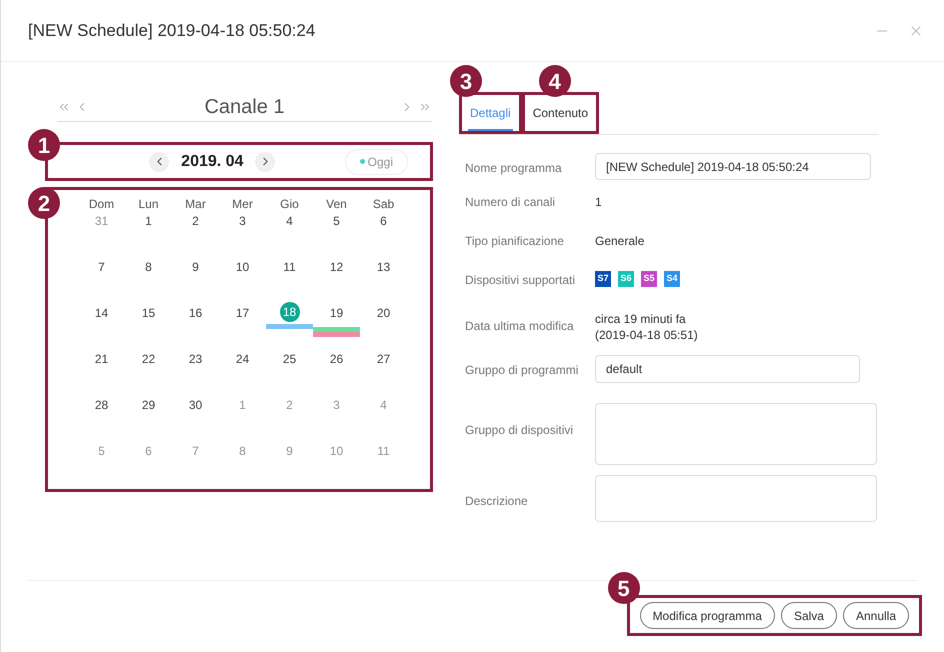 Image resolution: width=944 pixels, height=652 pixels. What do you see at coordinates (244, 107) in the screenshot?
I see `channel-title: Canale 1` at bounding box center [244, 107].